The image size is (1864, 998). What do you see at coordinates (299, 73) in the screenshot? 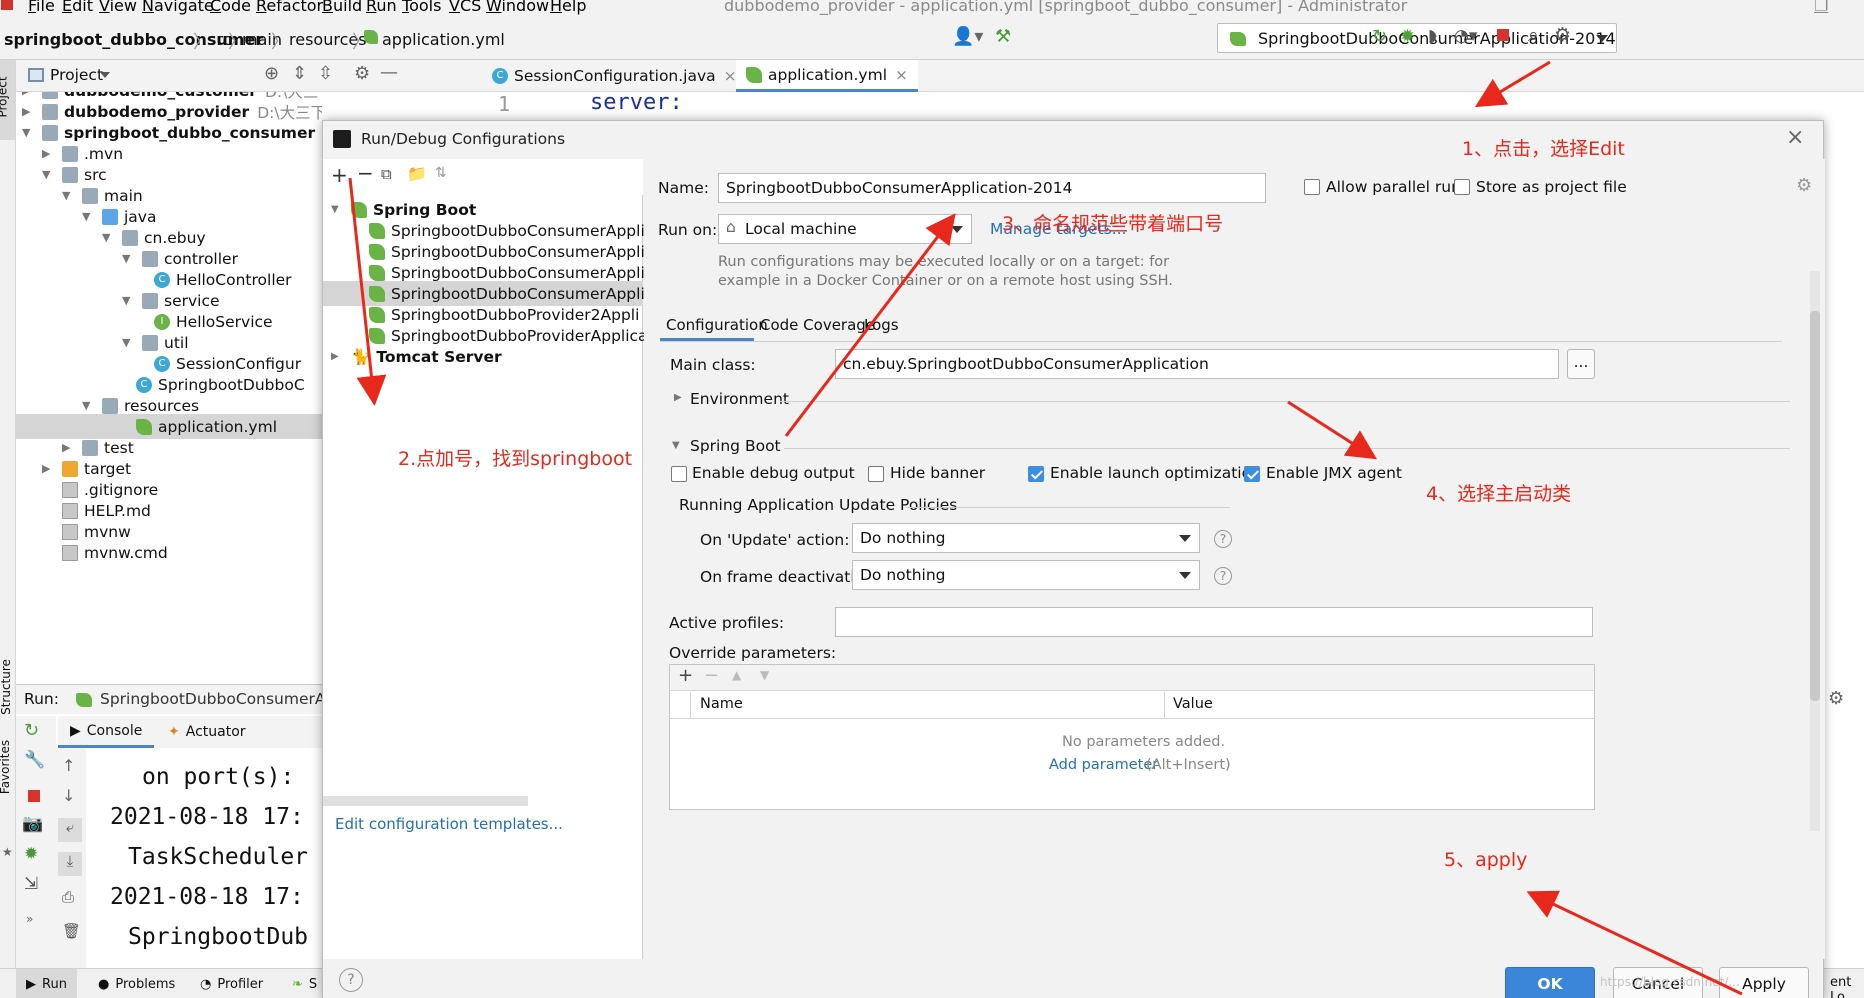
I see `expand-all-icon: ⇕` at bounding box center [299, 73].